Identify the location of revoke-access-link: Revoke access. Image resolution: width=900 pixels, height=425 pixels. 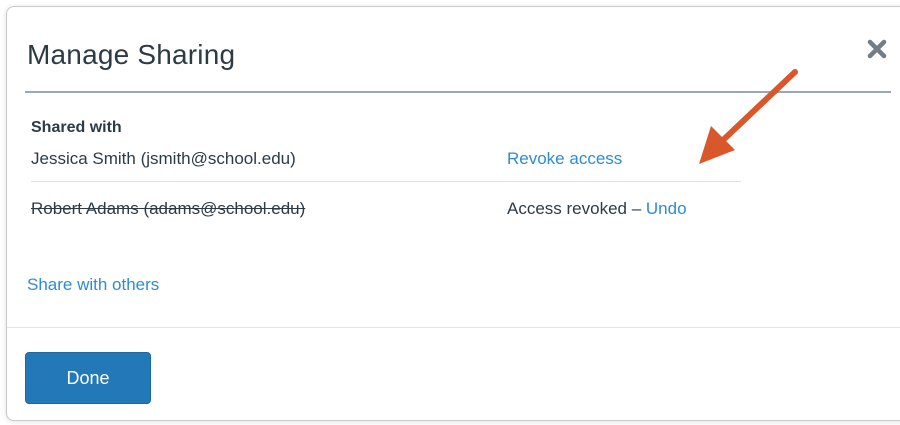
(564, 158).